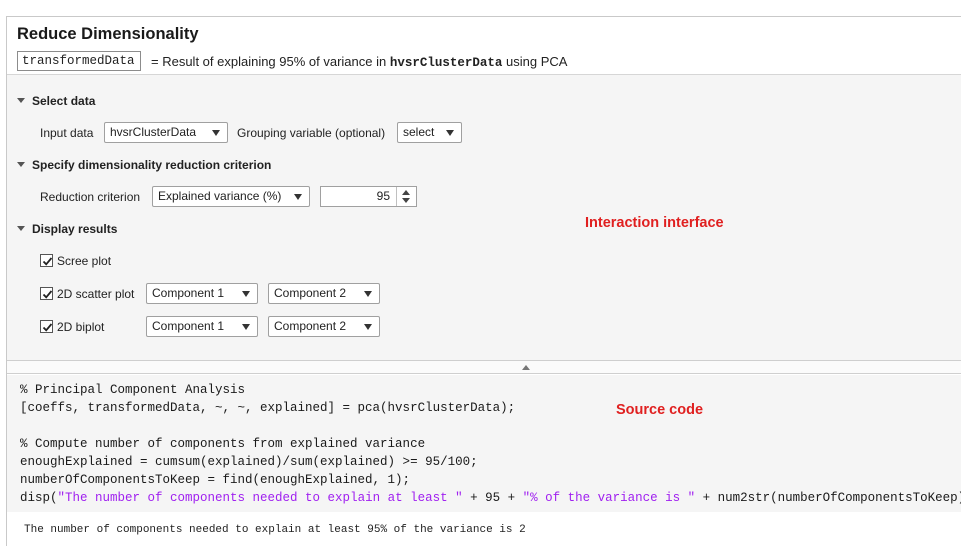  Describe the element at coordinates (537, 61) in the screenshot. I see `summary-suffix: using PCA` at that location.